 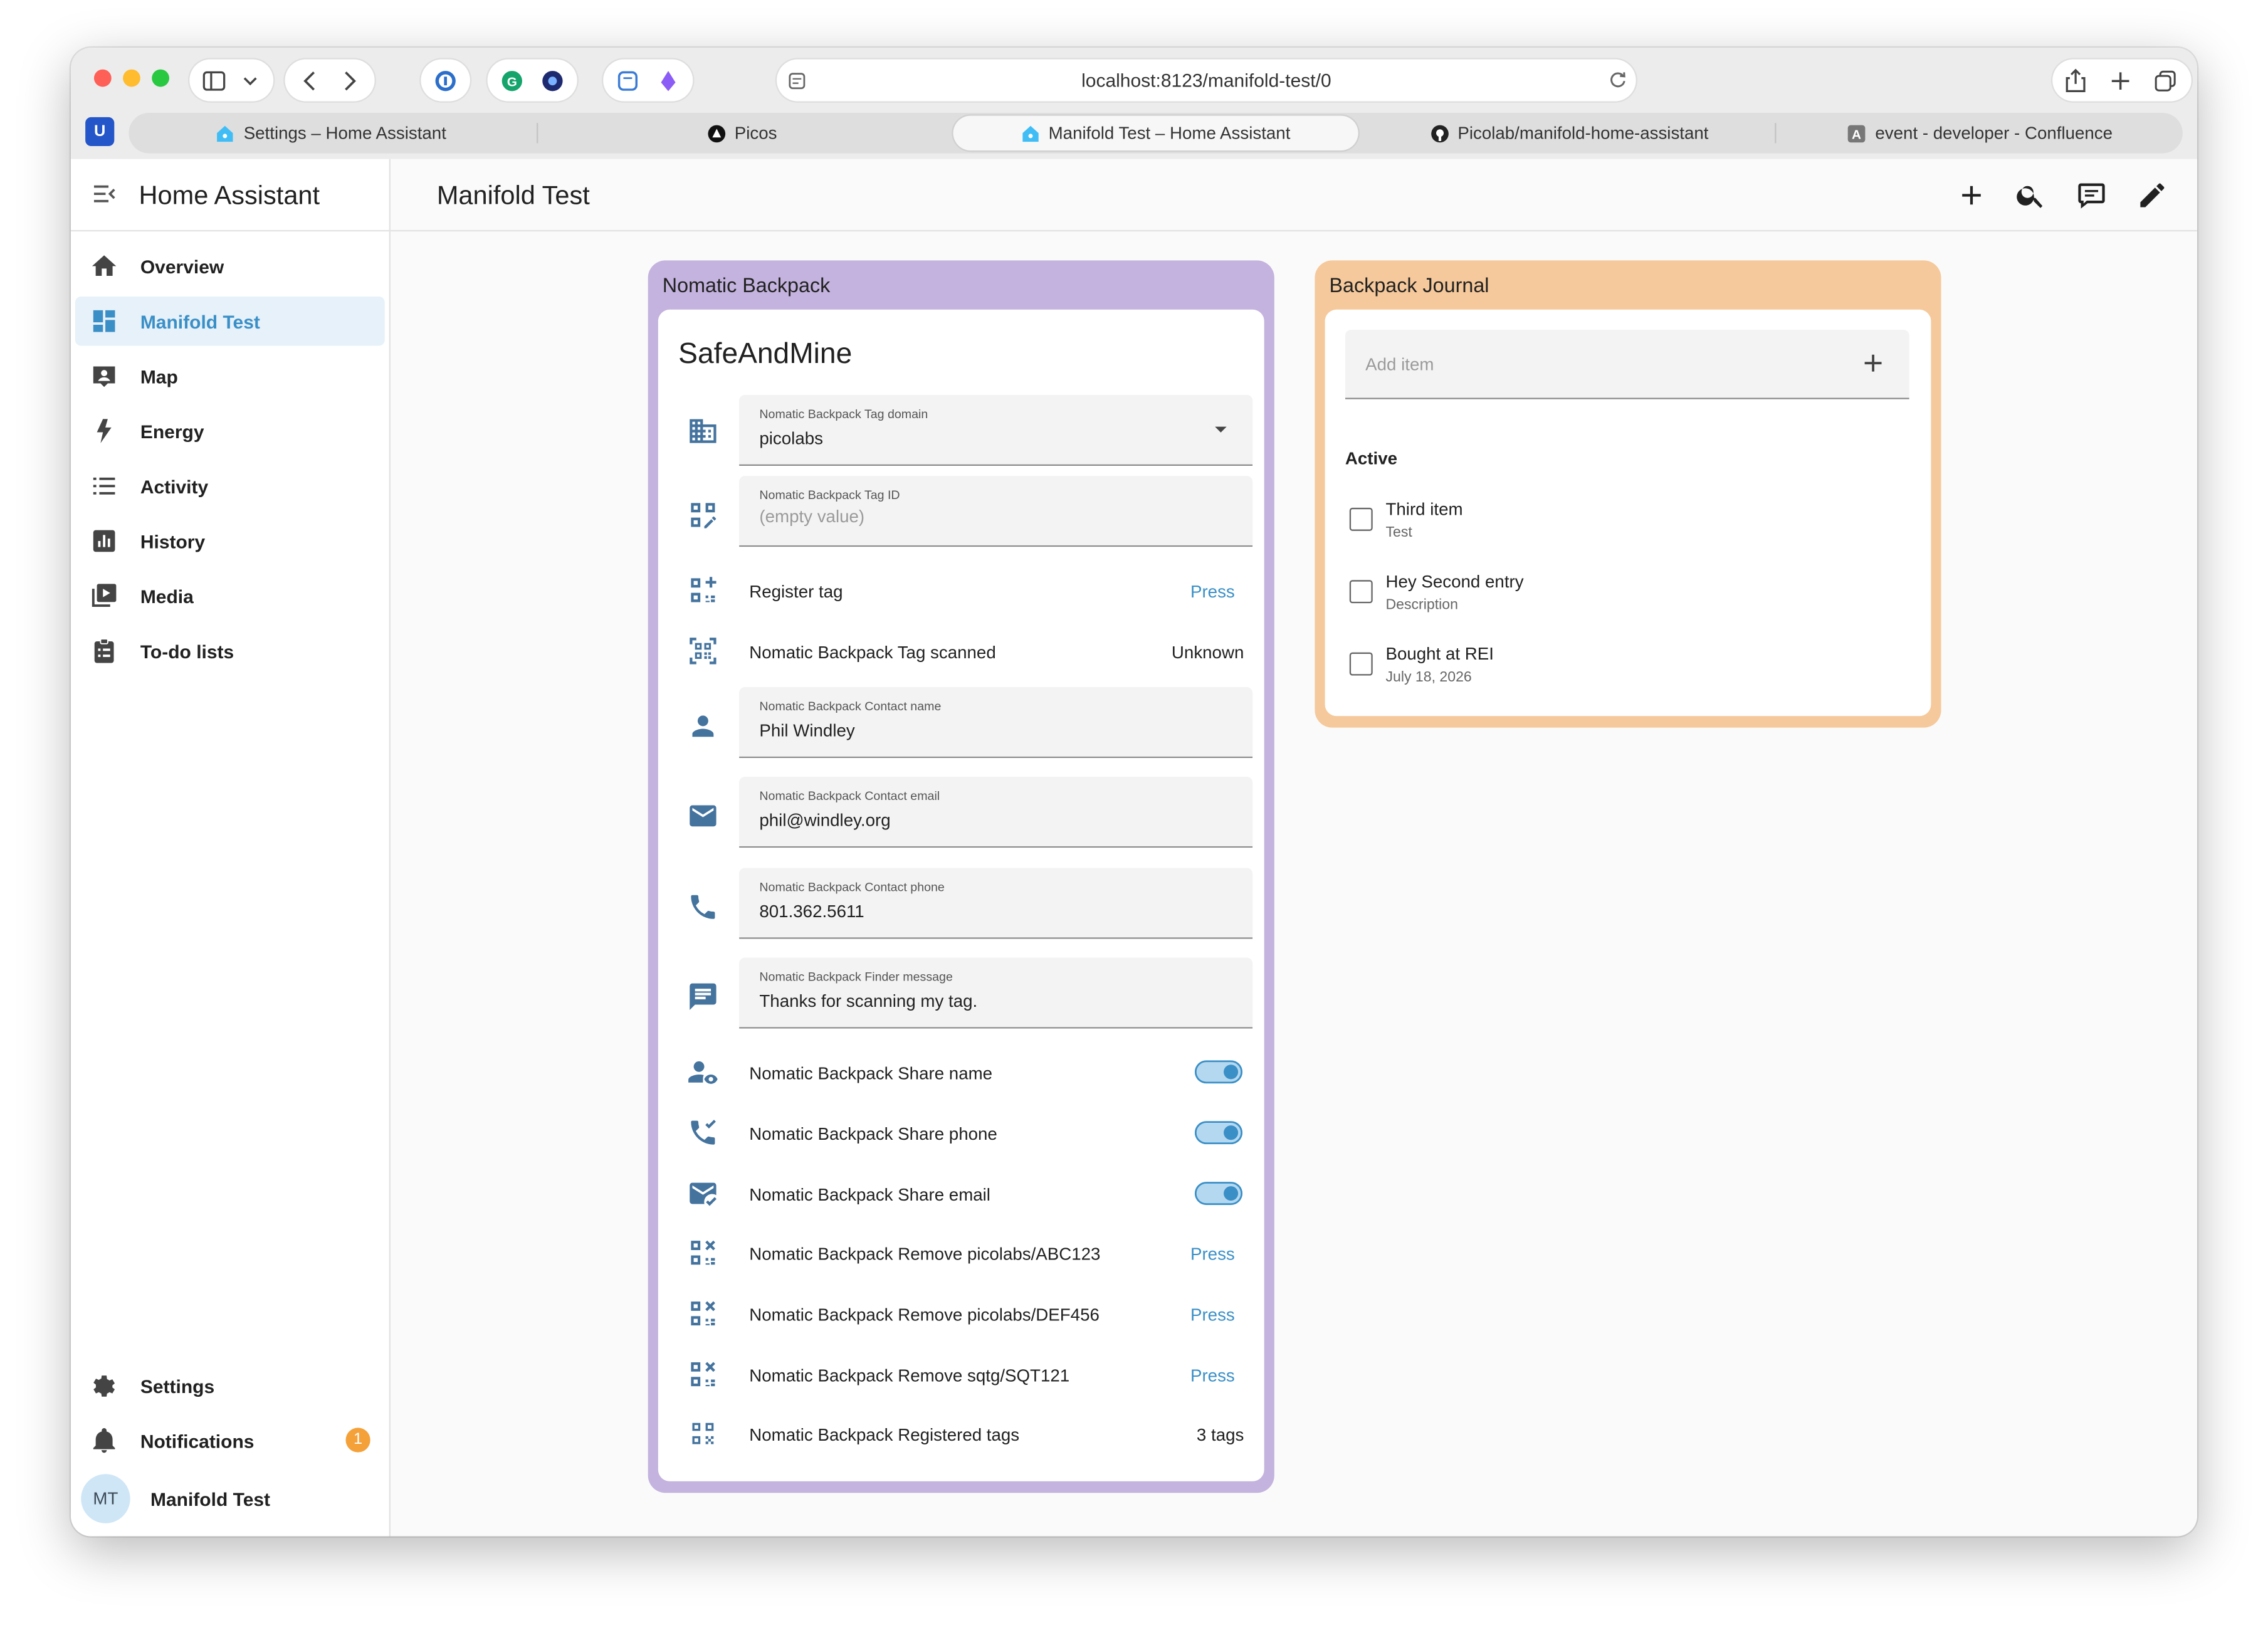 What do you see at coordinates (2031, 195) in the screenshot?
I see `search-icon` at bounding box center [2031, 195].